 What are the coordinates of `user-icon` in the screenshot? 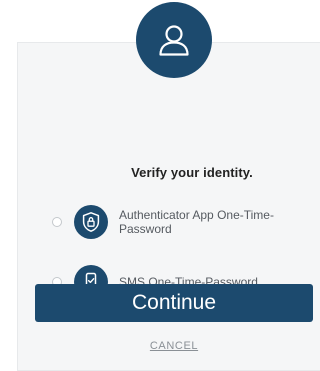 It's located at (174, 40).